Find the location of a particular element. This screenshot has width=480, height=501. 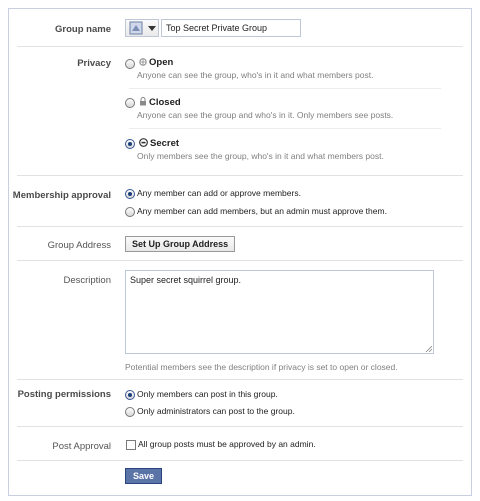

group-icon is located at coordinates (136, 28).